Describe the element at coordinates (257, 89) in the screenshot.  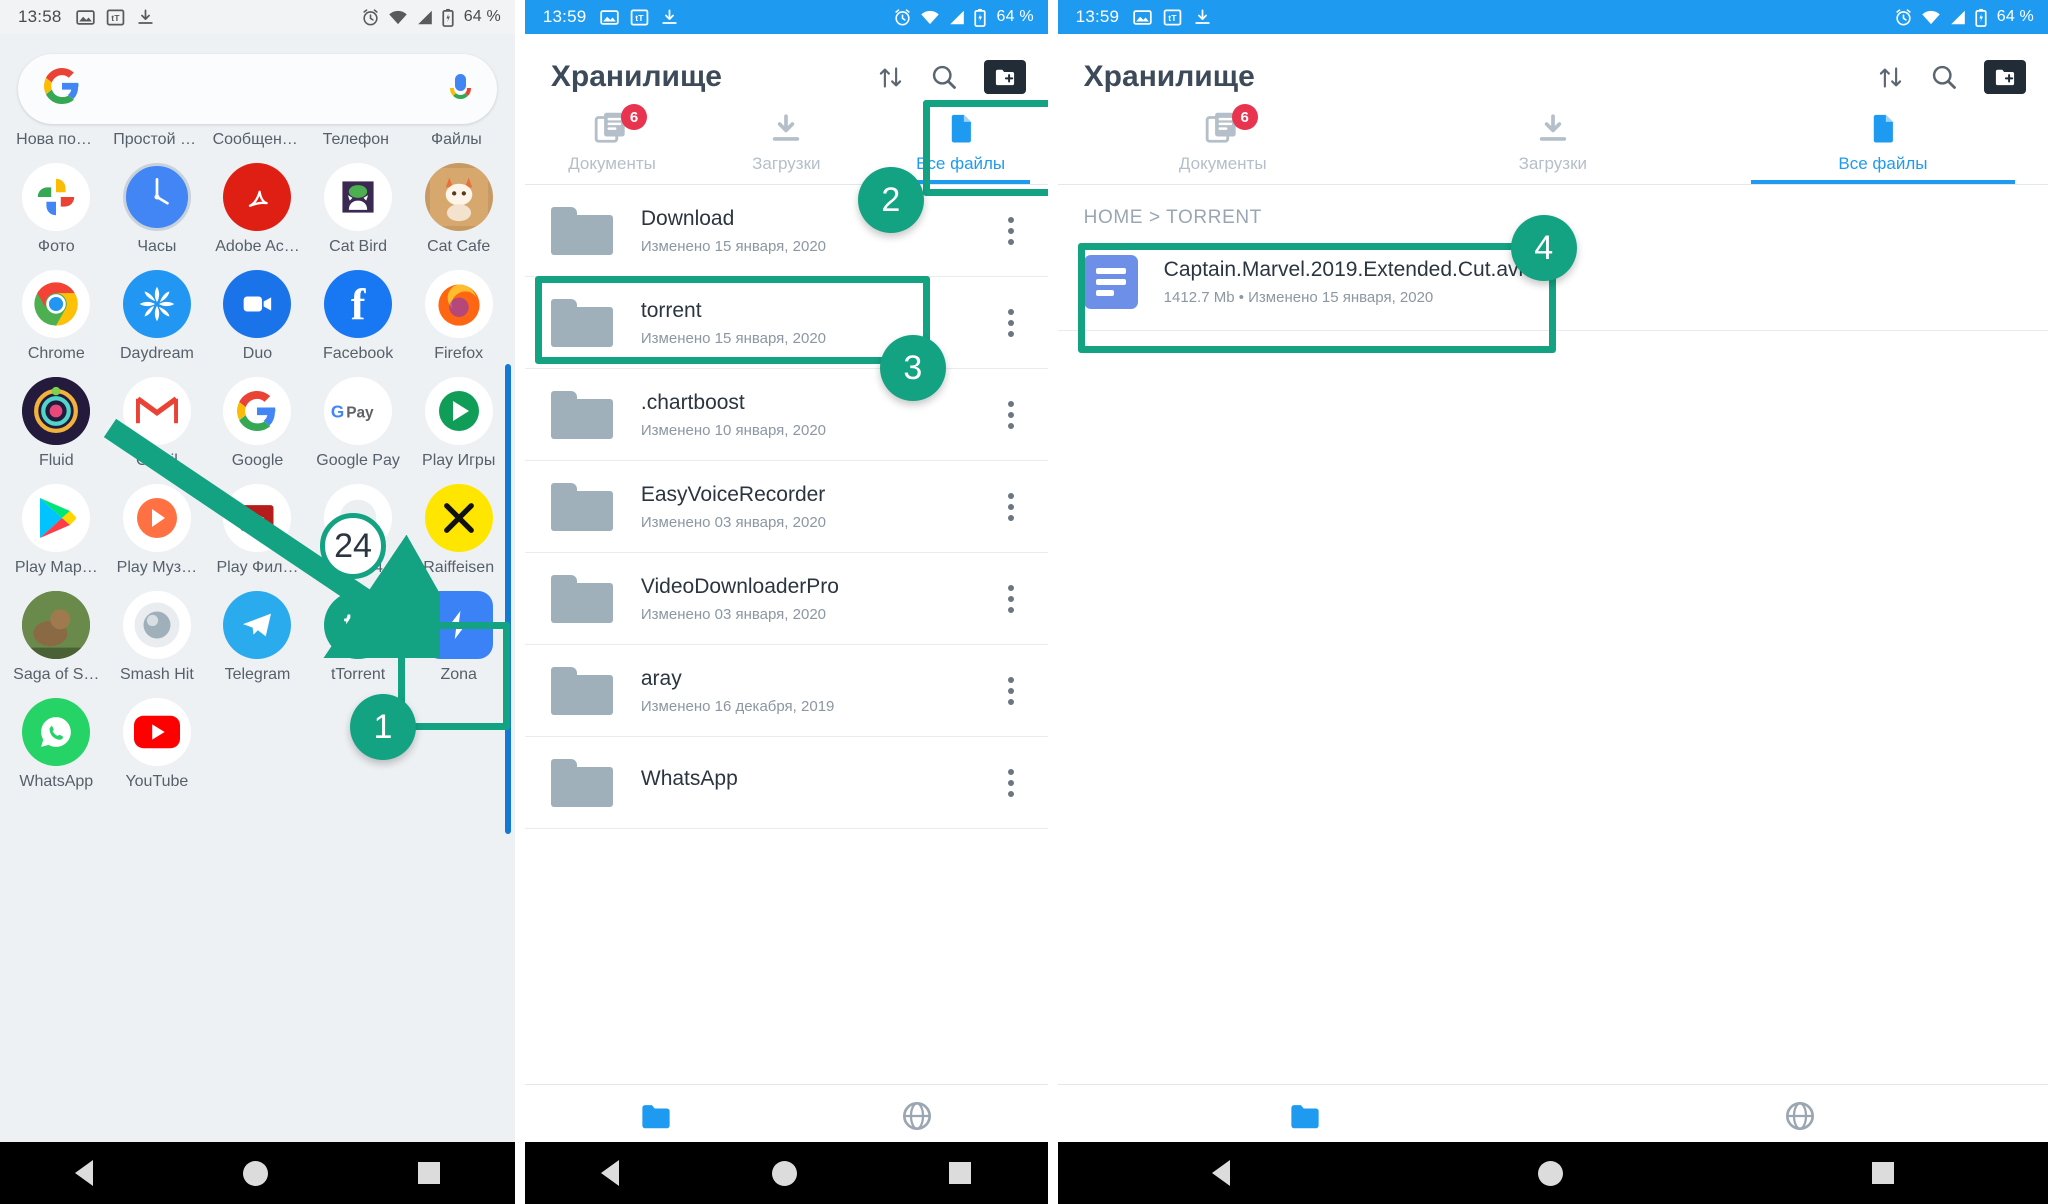
I see `google-search-bar` at that location.